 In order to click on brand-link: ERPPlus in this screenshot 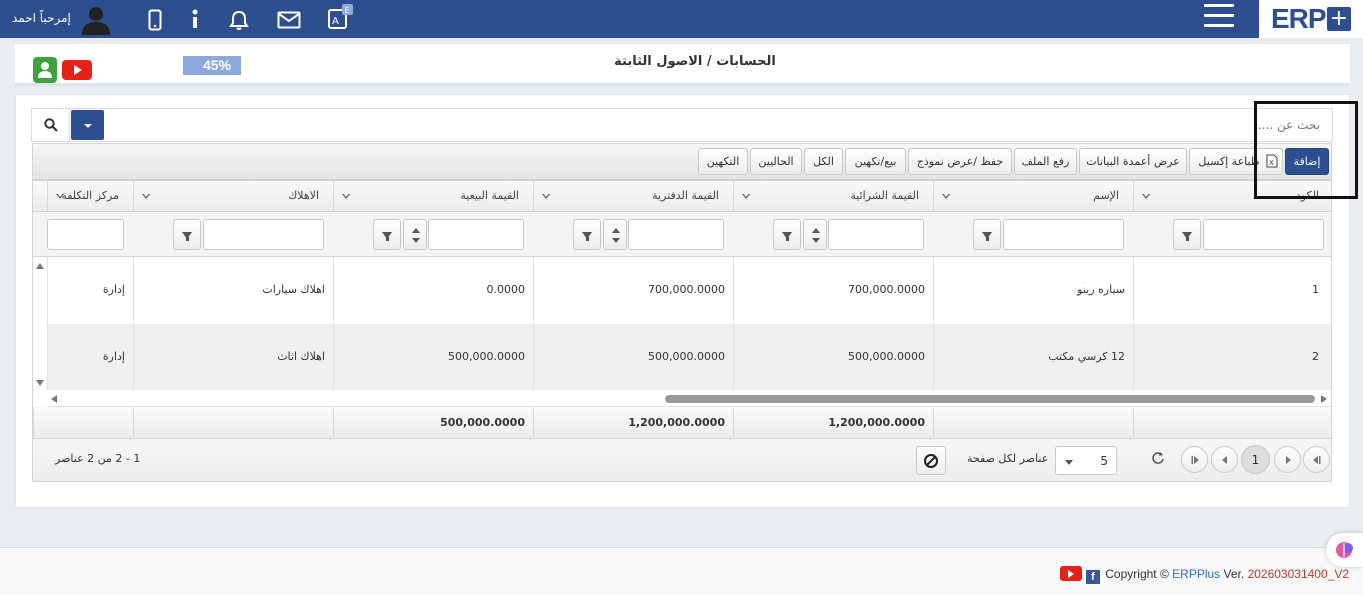, I will do `click(1196, 574)`.